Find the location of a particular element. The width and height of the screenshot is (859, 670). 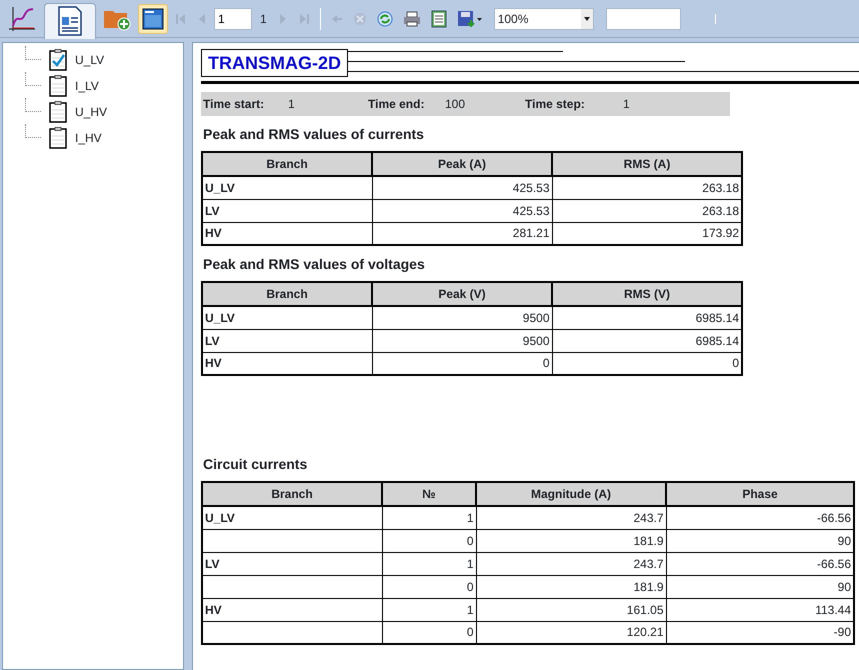

column-header: RMS (A) is located at coordinates (647, 164).